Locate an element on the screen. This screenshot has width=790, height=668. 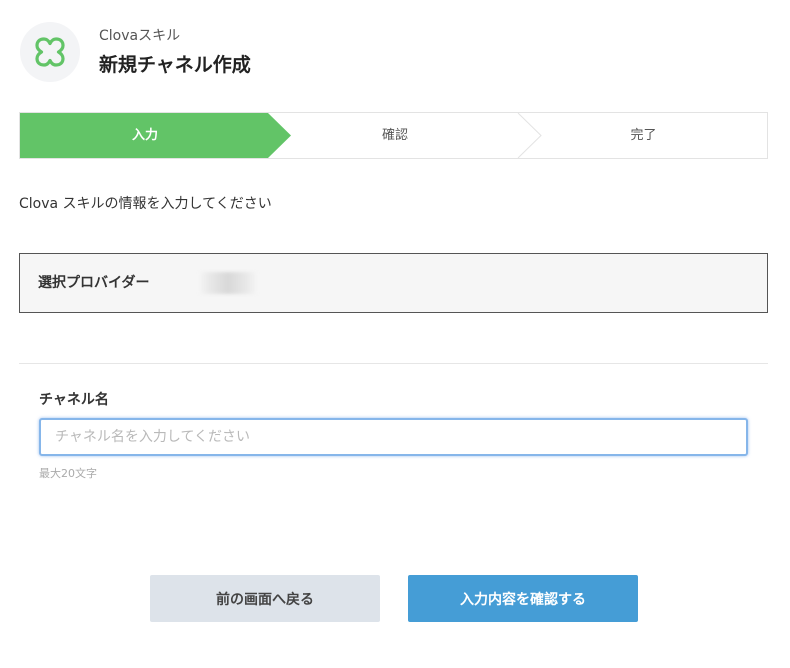
section-divider is located at coordinates (393, 363).